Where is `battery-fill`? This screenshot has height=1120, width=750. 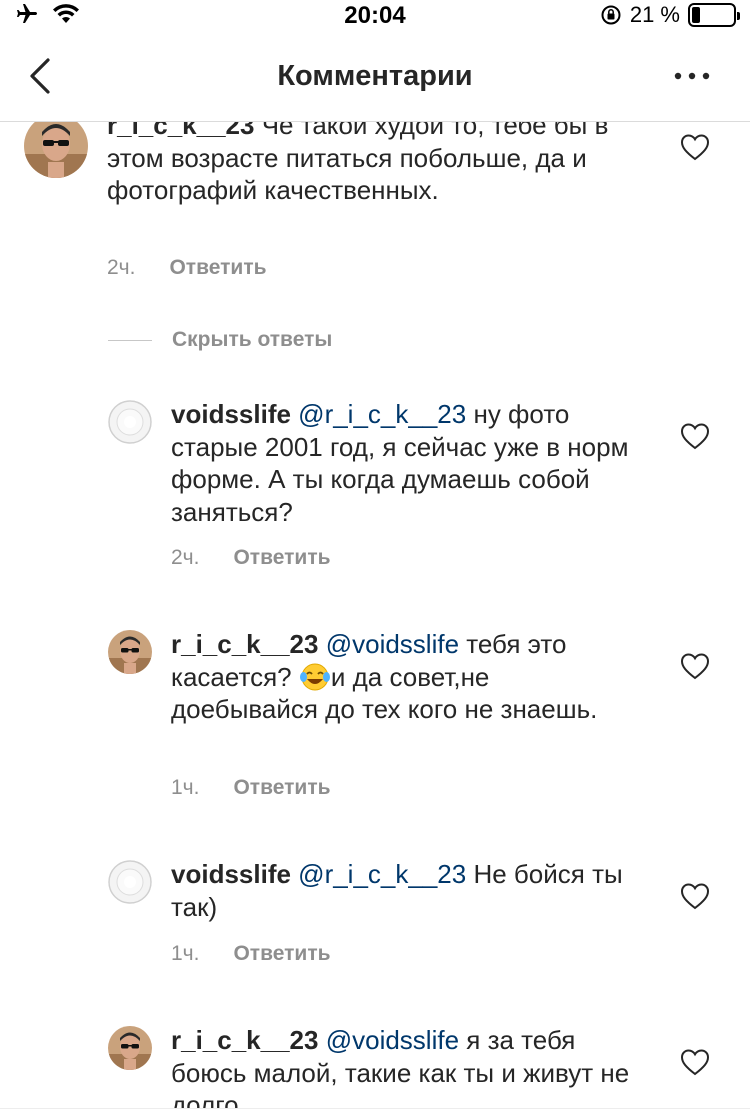 battery-fill is located at coordinates (696, 15).